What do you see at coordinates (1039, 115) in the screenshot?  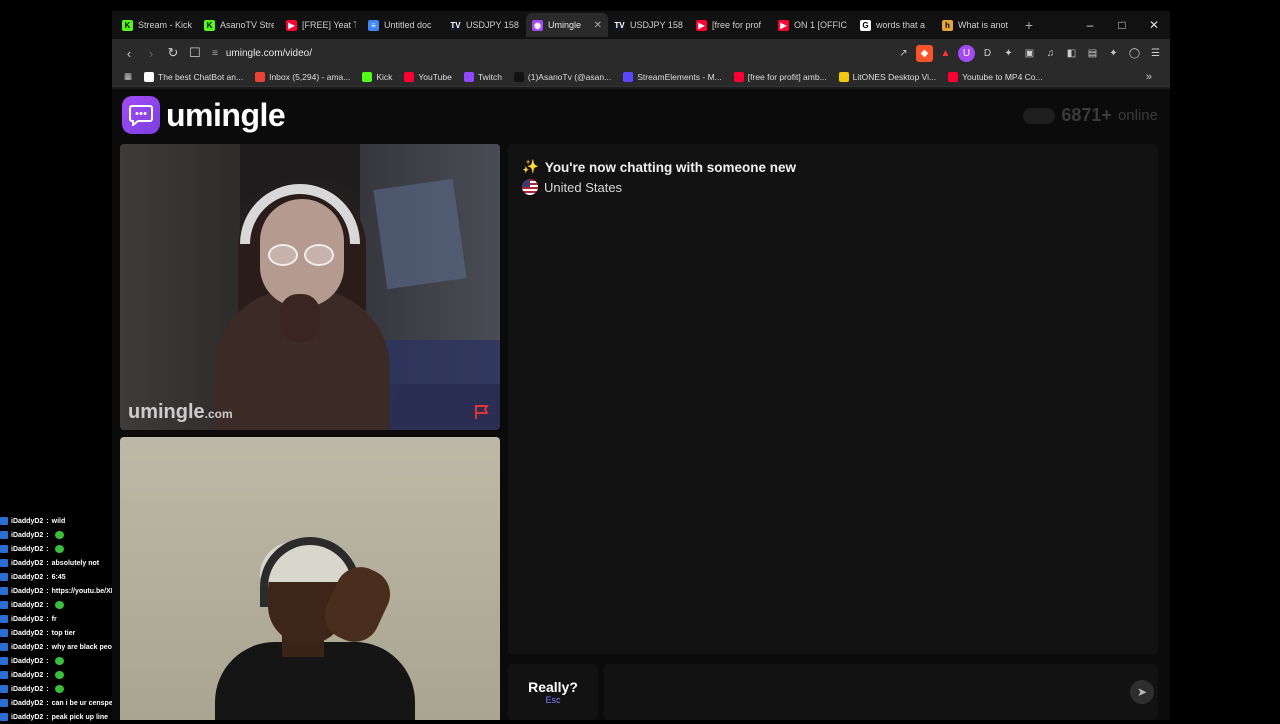 I see `online-toggle` at bounding box center [1039, 115].